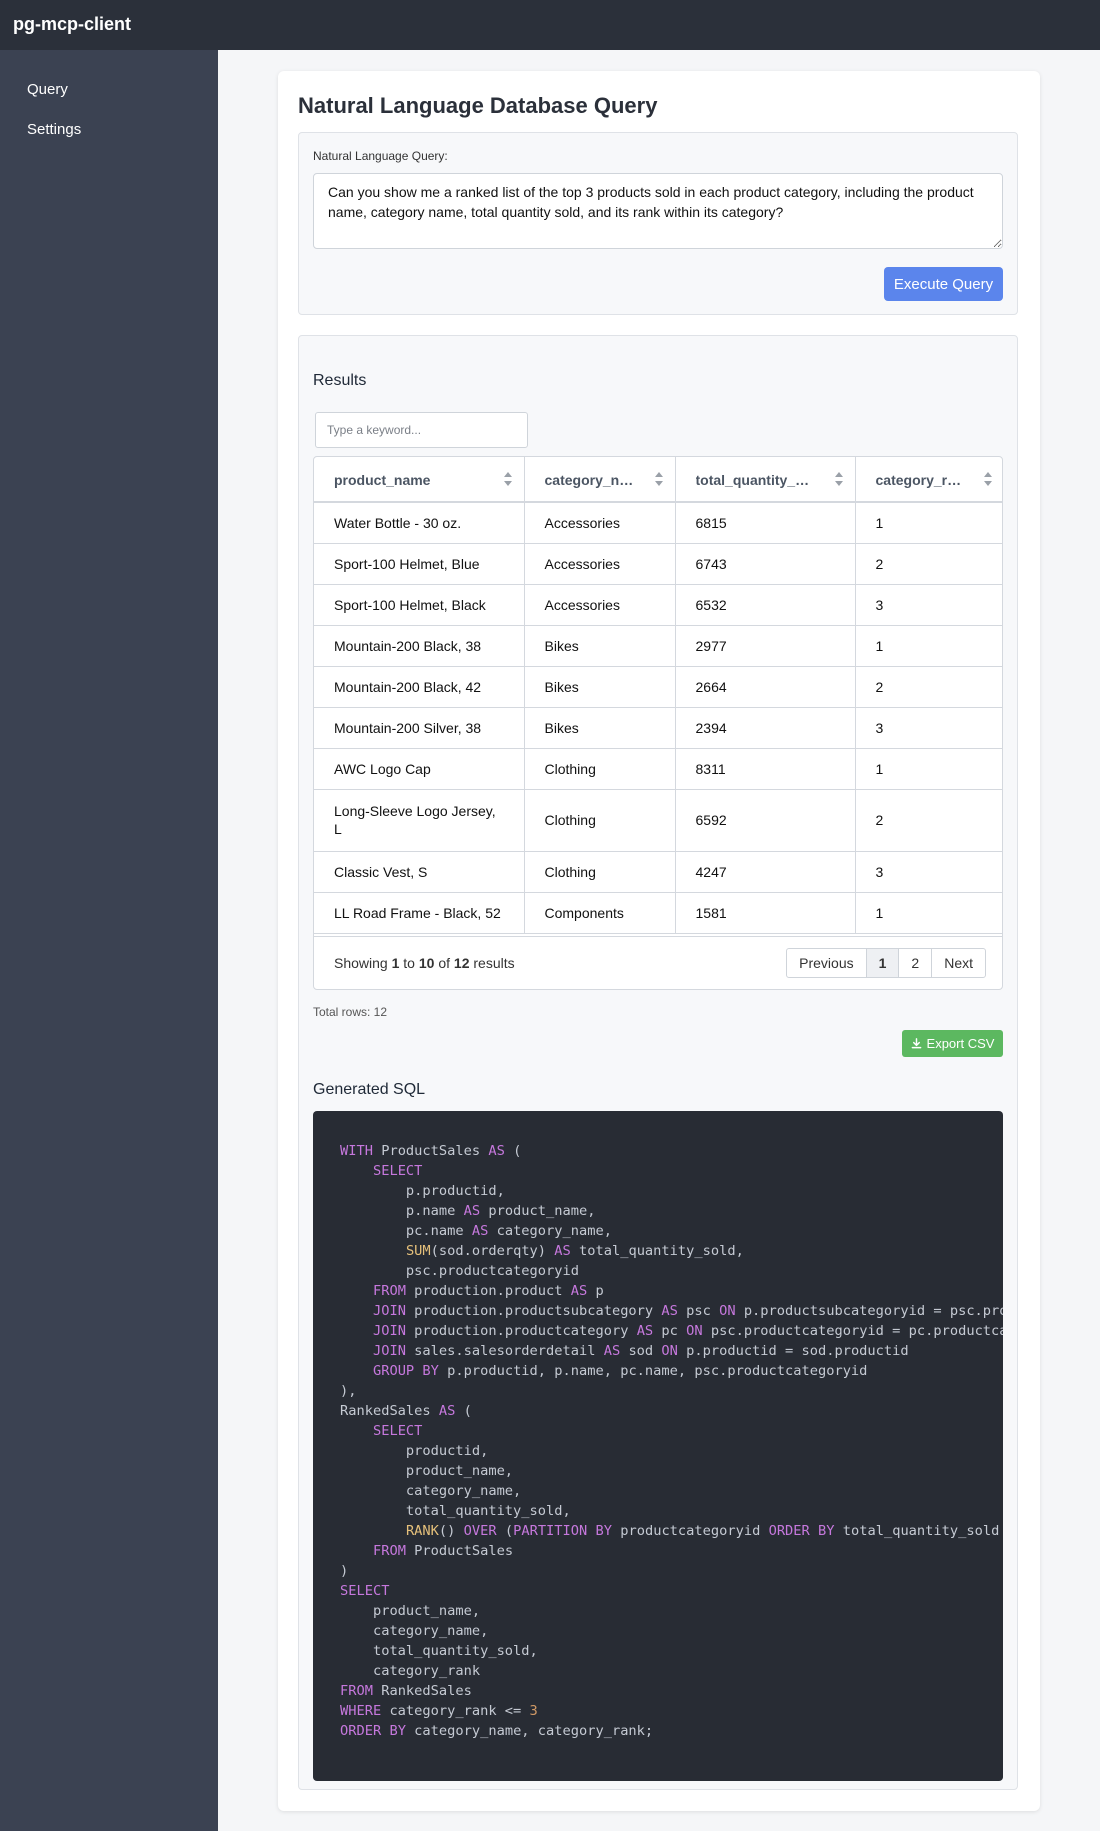  Describe the element at coordinates (419, 646) in the screenshot. I see `cell-product-name: Mountain-200 Black, 38` at that location.